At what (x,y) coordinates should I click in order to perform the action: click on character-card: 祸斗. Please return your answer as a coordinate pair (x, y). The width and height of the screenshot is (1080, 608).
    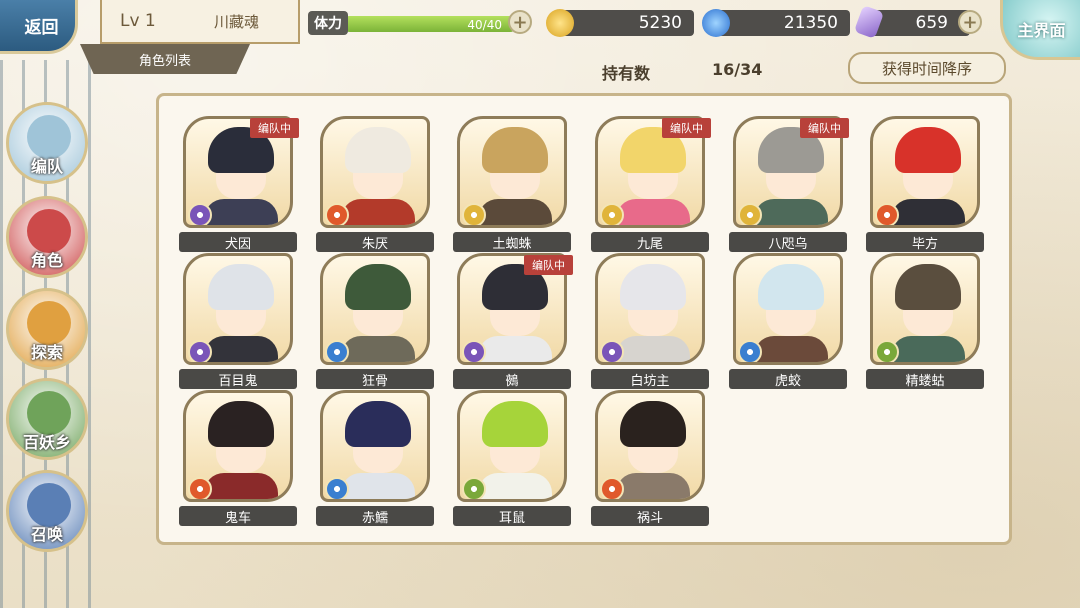
    Looking at the image, I should click on (650, 458).